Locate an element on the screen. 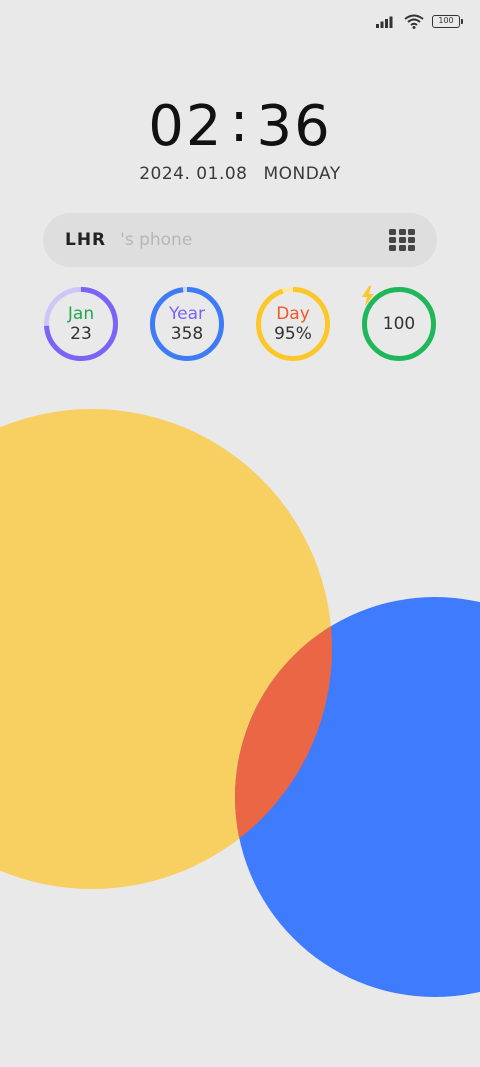 The height and width of the screenshot is (1067, 480). date-row: 2024. 01.08 MONDAY is located at coordinates (240, 174).